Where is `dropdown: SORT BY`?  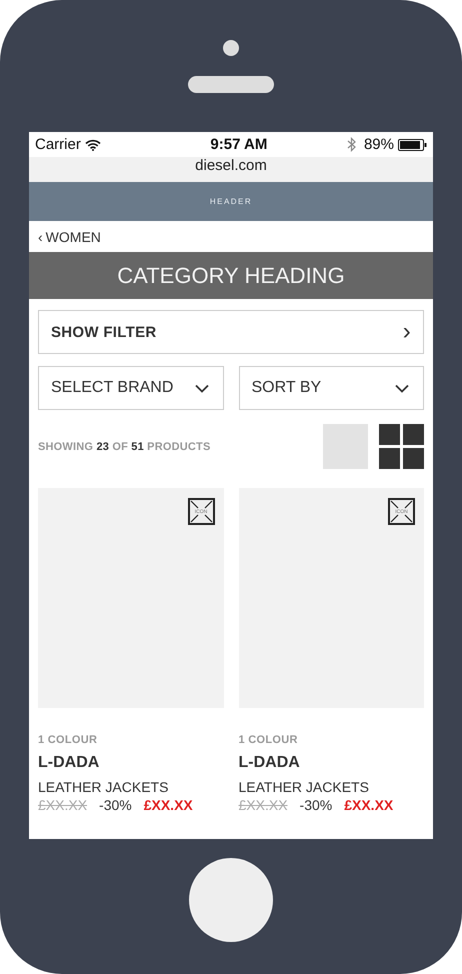 dropdown: SORT BY is located at coordinates (331, 388).